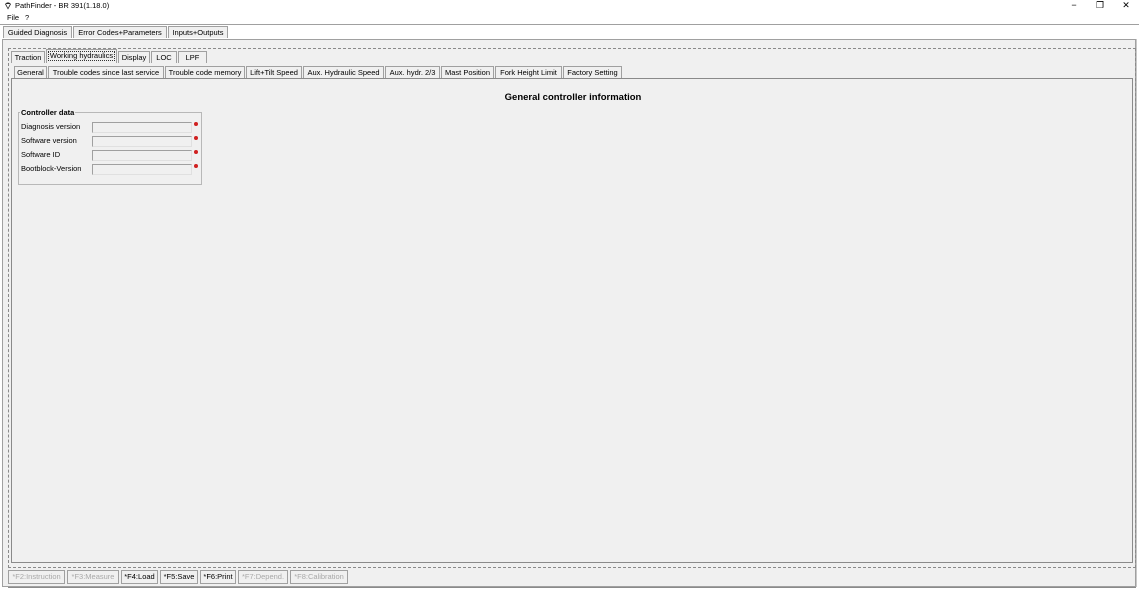 Image resolution: width=1139 pixels, height=590 pixels. I want to click on f3-measure-button: *F3:Measure, so click(93, 577).